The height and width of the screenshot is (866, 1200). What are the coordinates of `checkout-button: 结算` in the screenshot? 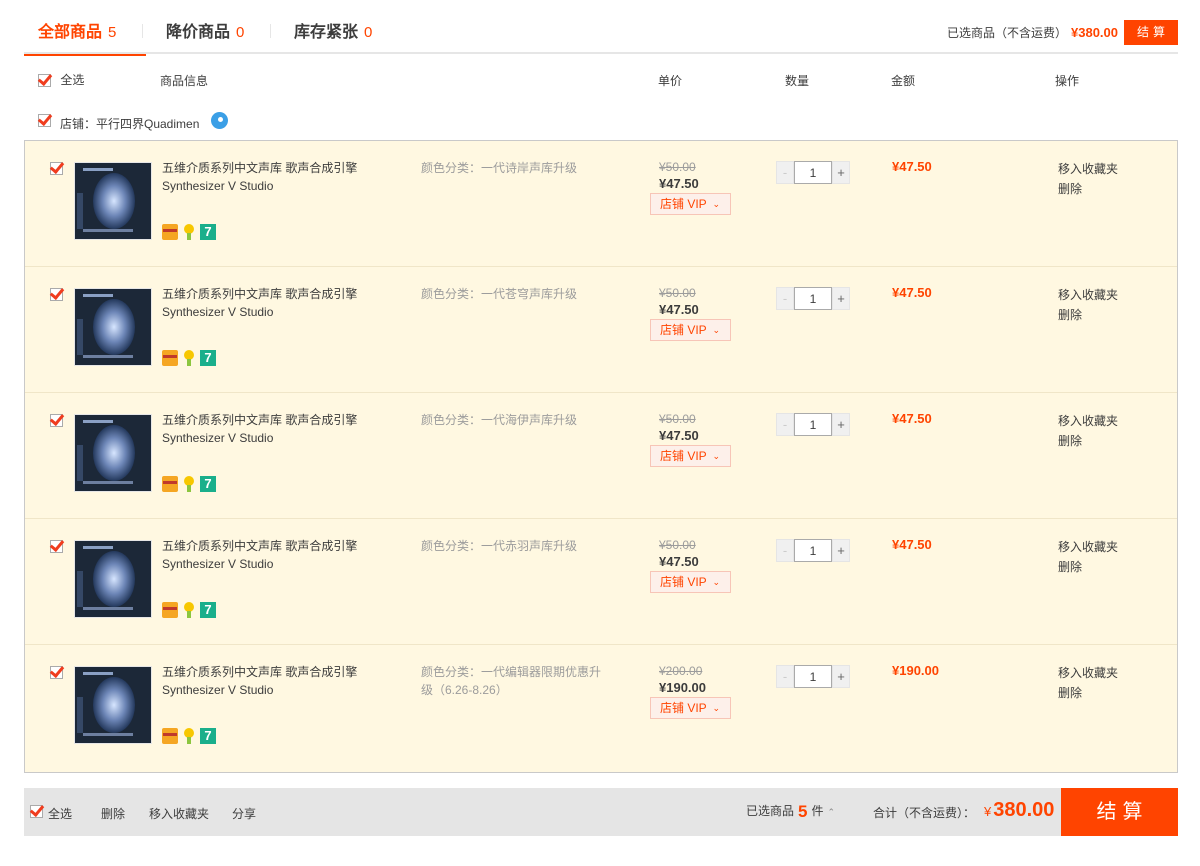 It's located at (1119, 812).